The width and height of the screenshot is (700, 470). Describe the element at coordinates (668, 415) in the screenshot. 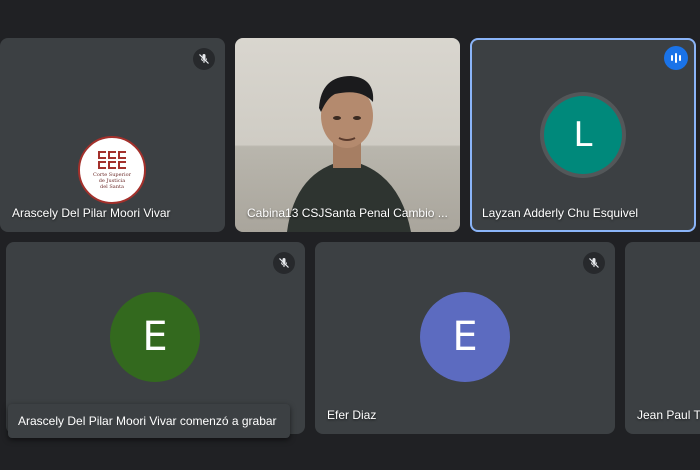

I see `participant-name: Jean Paul T` at that location.